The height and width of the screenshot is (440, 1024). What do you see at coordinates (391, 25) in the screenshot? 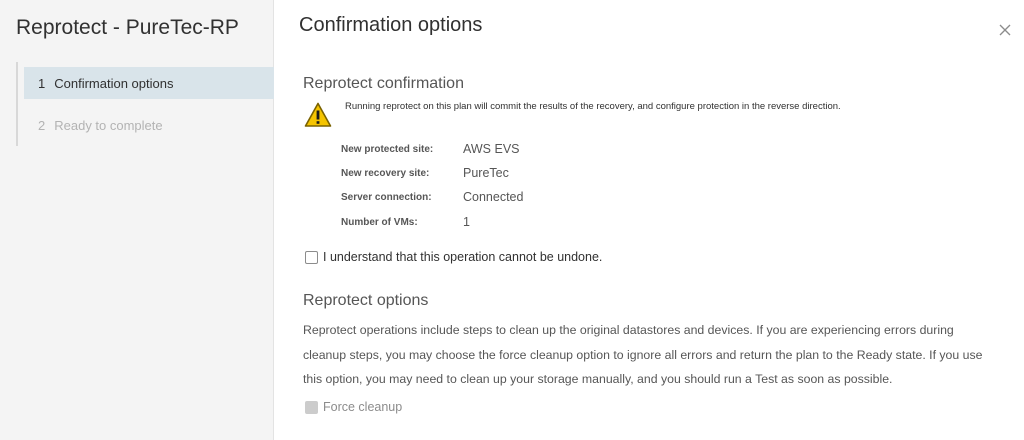
I see `page-title: Confirmation options` at bounding box center [391, 25].